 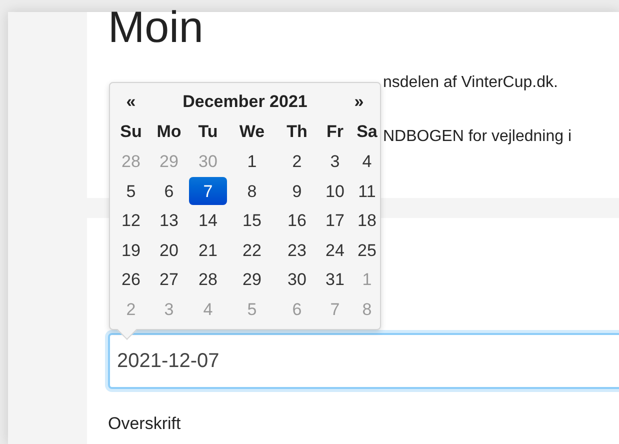 I want to click on calendar-day: 3, so click(x=335, y=162).